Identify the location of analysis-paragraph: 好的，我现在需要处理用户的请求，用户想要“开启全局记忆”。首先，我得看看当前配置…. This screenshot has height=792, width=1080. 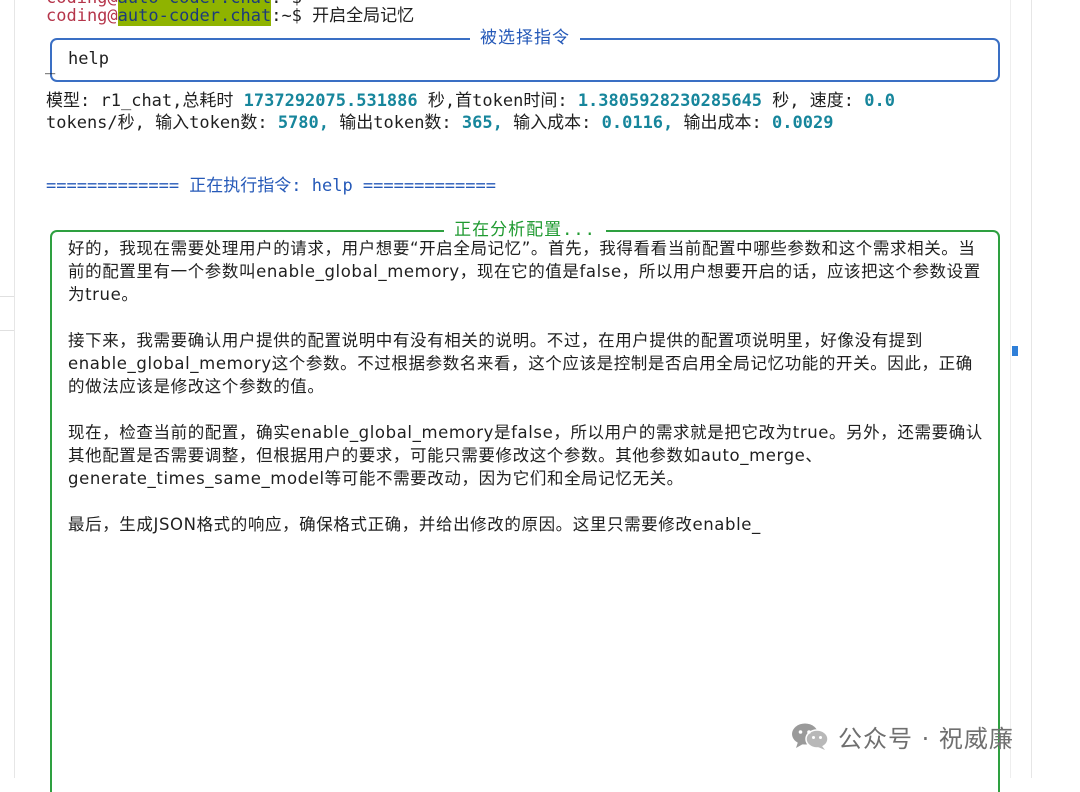
(524, 271).